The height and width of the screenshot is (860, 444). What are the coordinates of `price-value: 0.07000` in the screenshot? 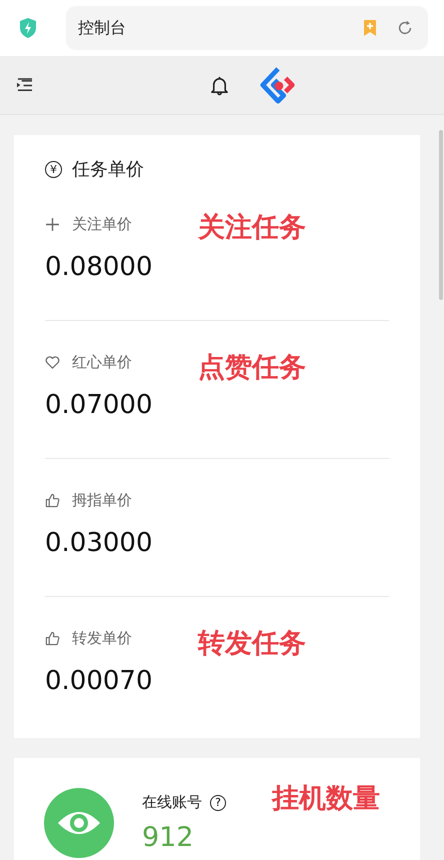 It's located at (99, 405).